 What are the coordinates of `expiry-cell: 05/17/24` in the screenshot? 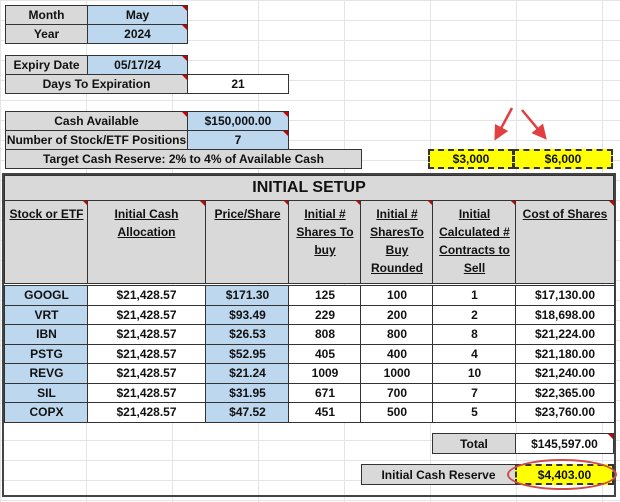 It's located at (137, 65).